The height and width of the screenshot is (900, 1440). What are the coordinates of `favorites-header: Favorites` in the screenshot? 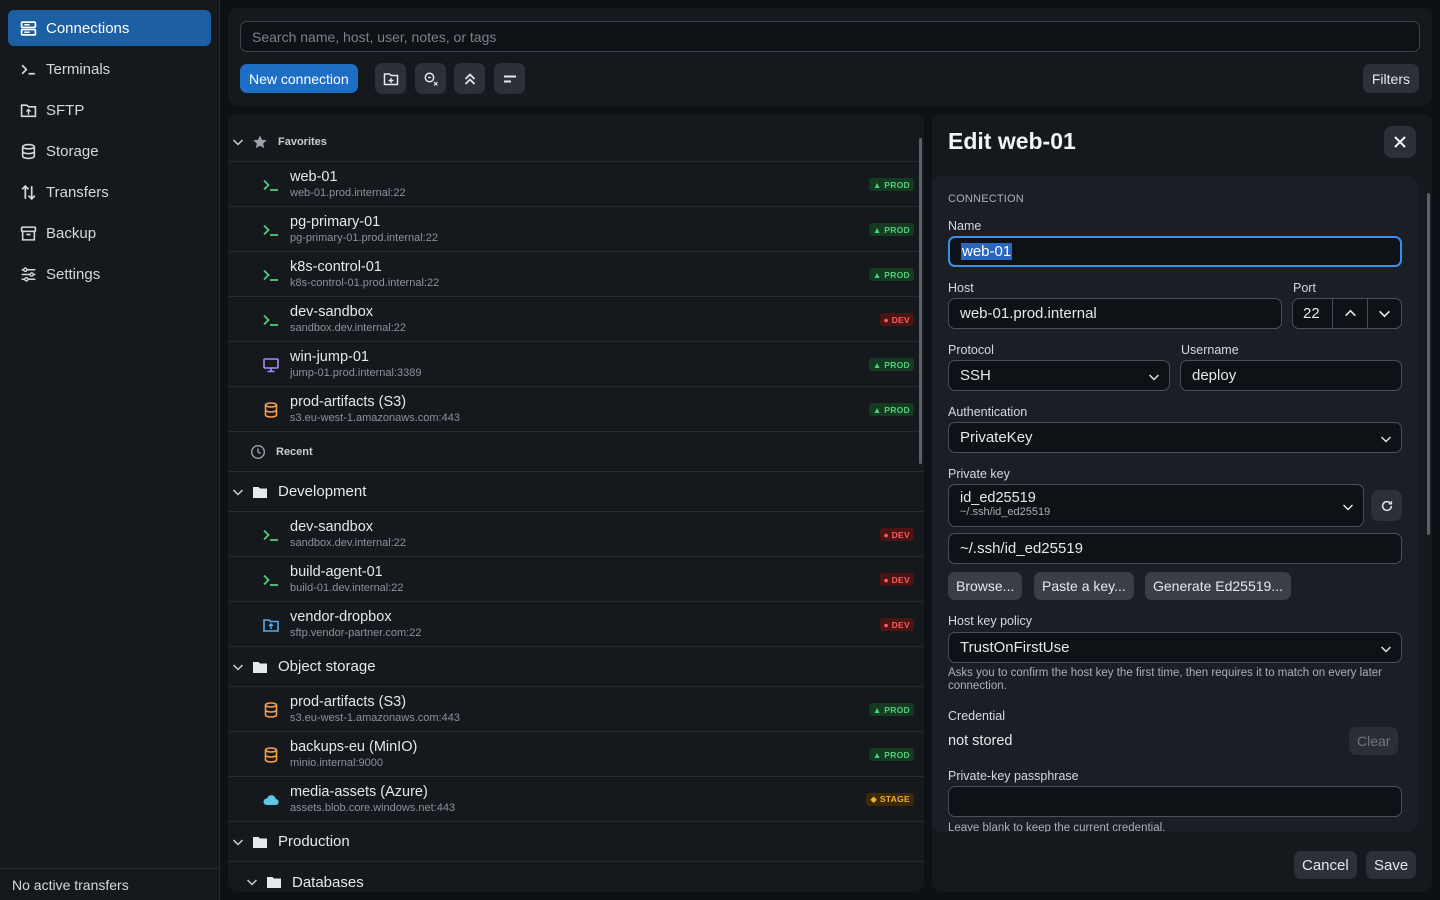 It's located at (576, 142).